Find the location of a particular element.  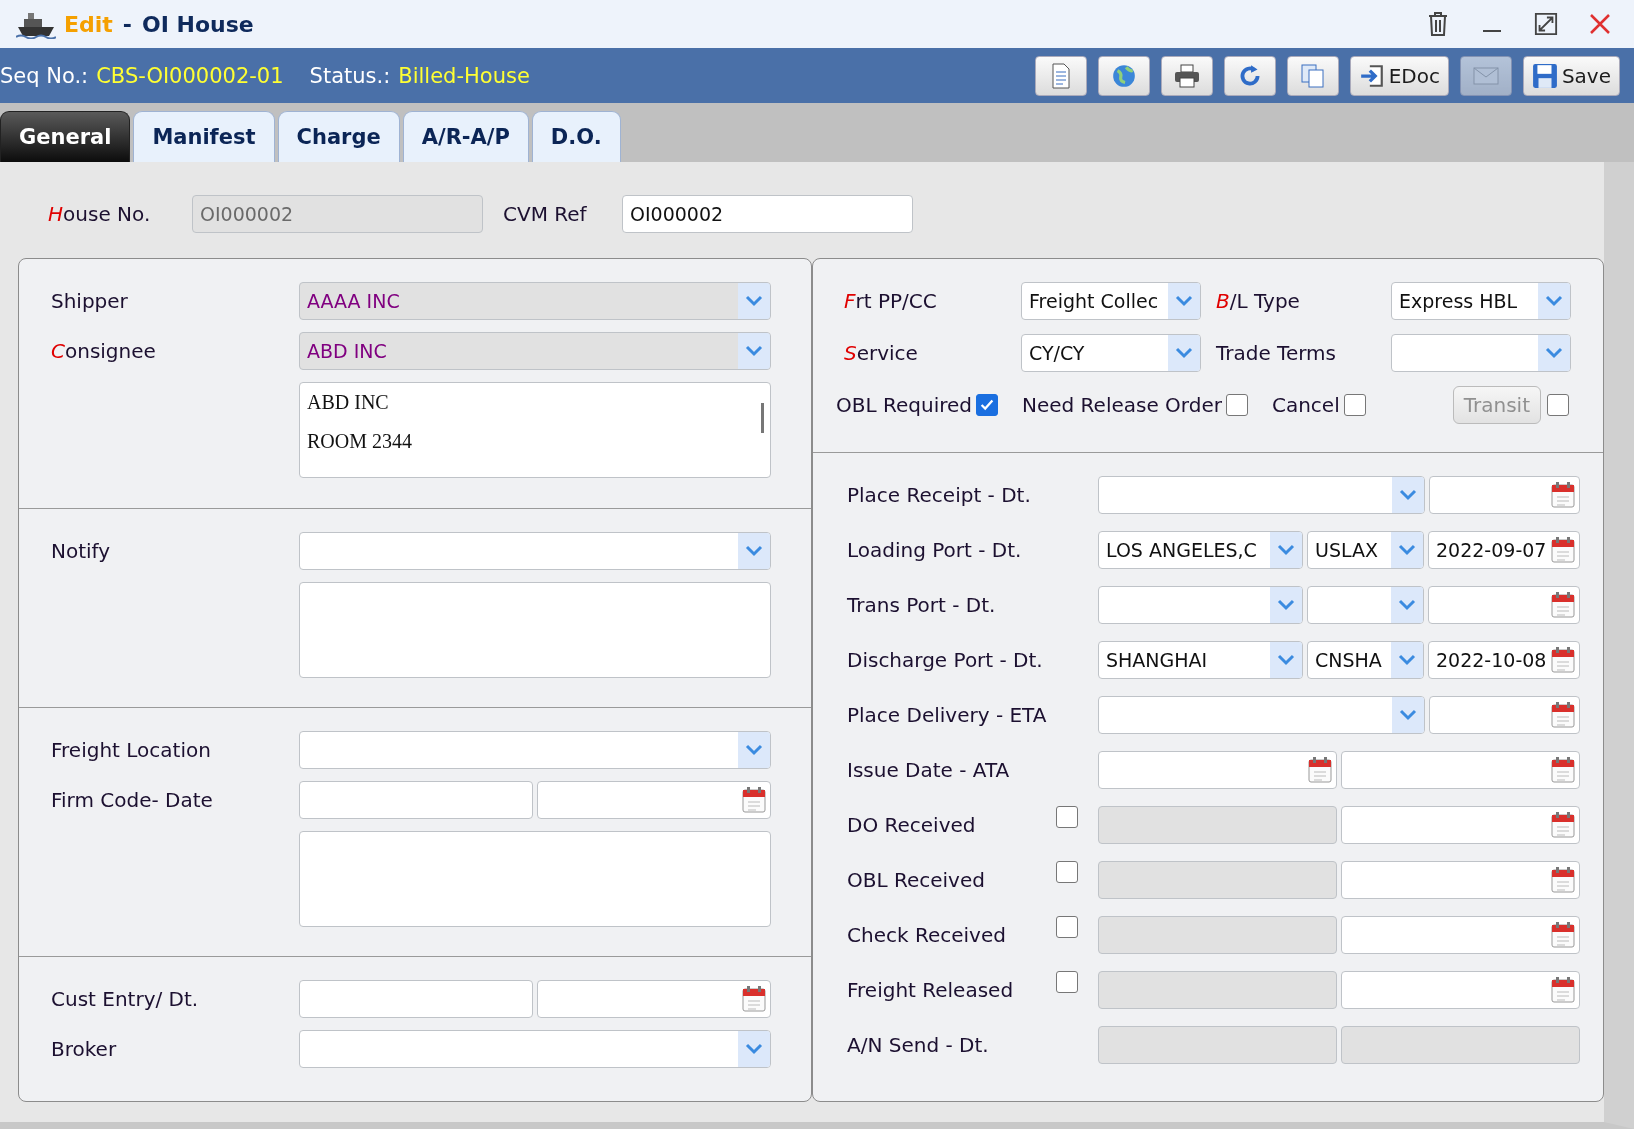

date-field: 2022-10-08 is located at coordinates (1504, 660).